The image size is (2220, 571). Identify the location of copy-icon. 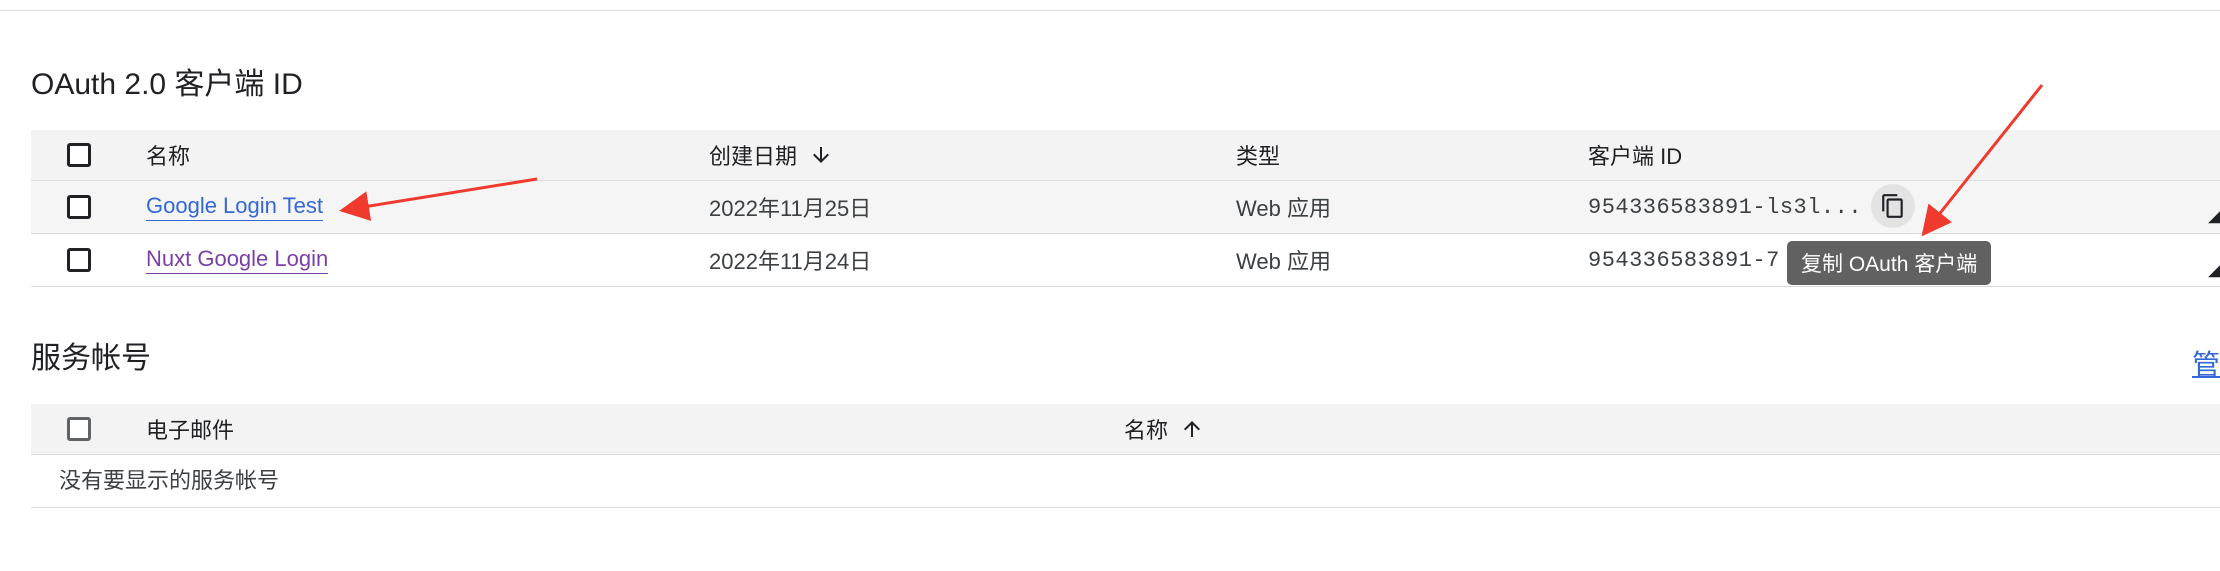
(1892, 206).